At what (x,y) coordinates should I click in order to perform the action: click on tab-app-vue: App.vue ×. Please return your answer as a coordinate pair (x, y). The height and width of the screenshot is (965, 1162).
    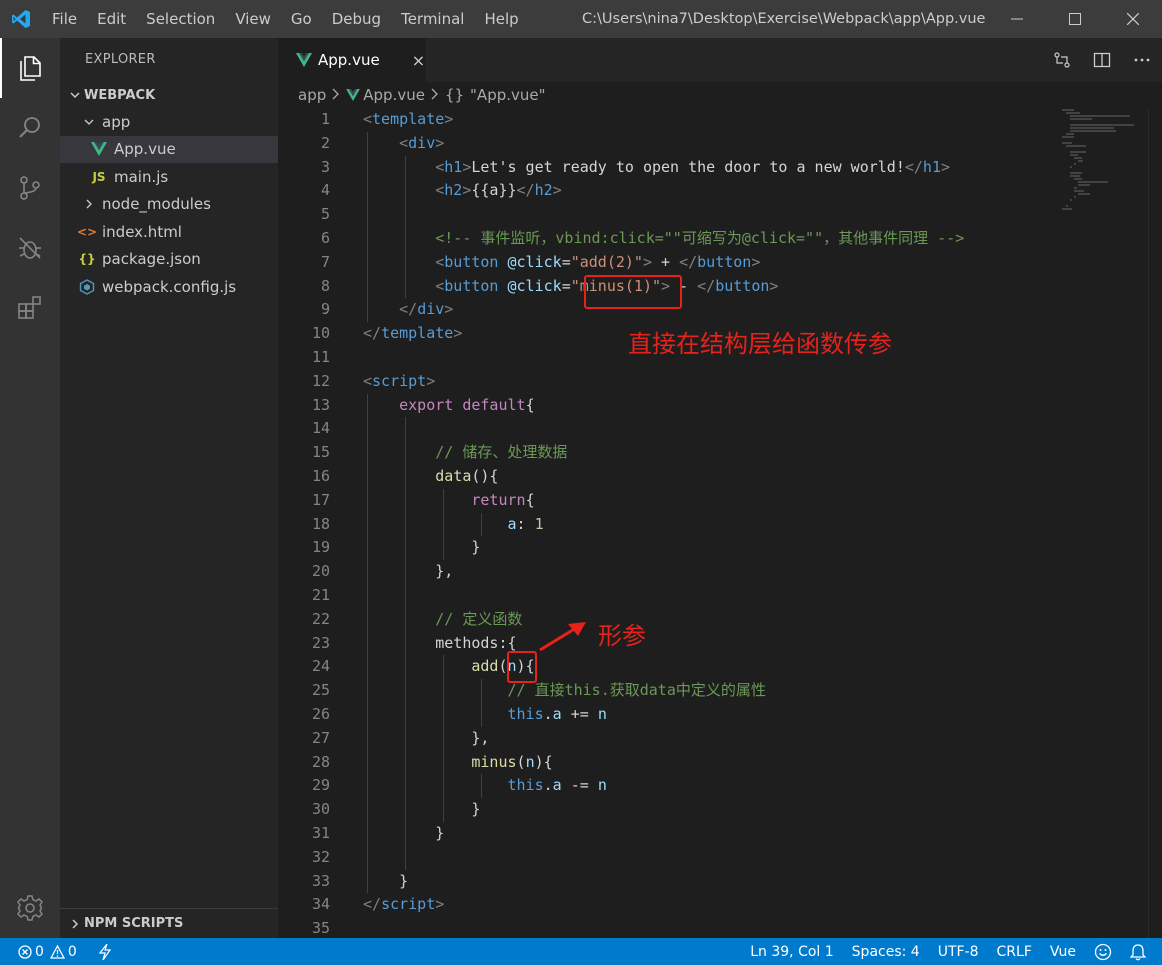
    Looking at the image, I should click on (352, 60).